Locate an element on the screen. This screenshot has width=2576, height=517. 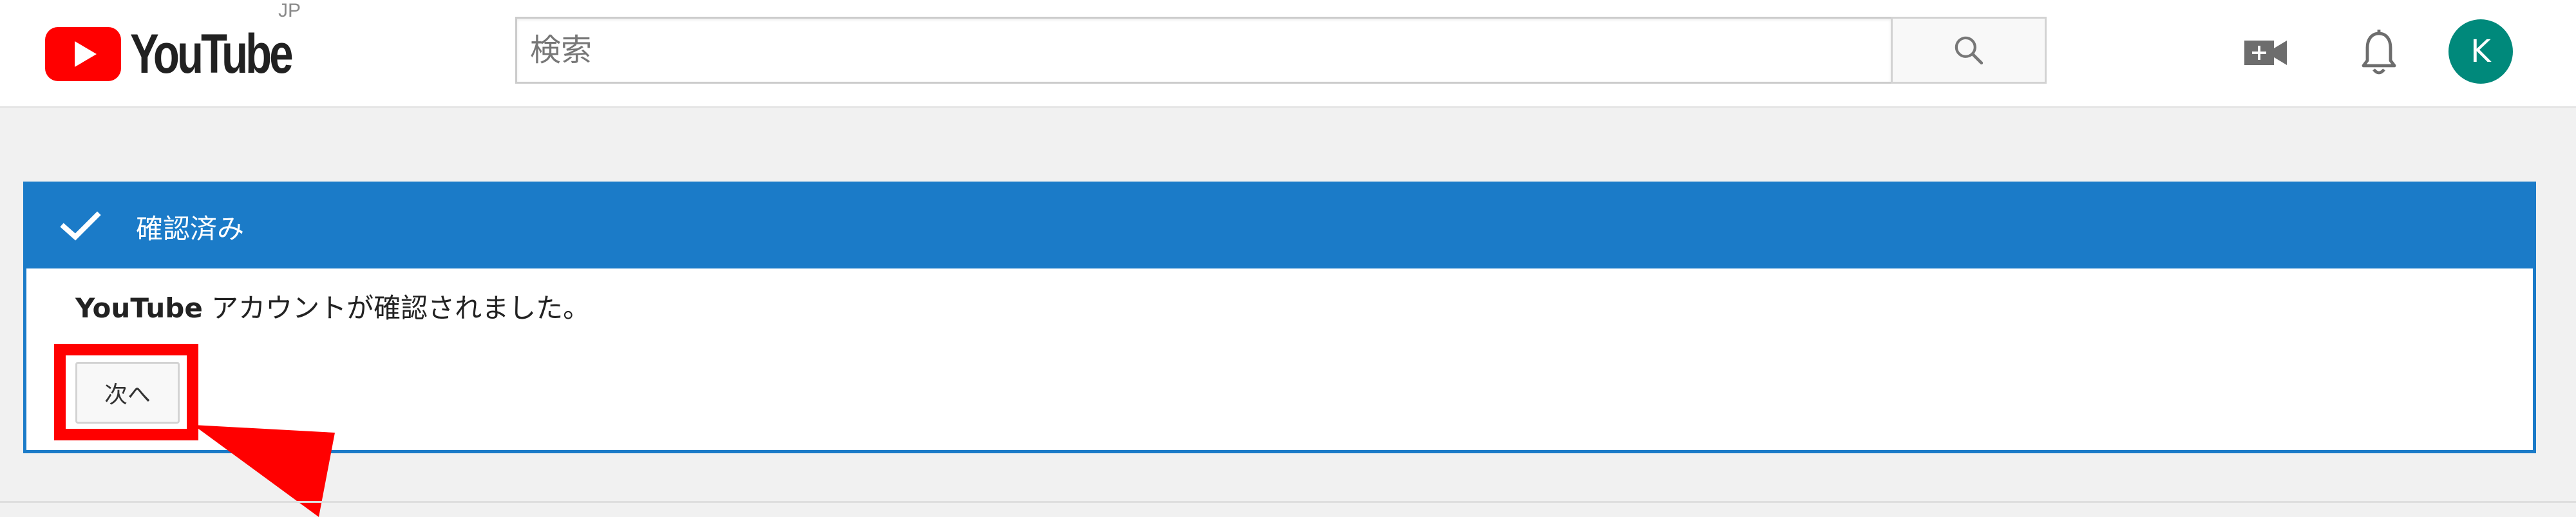
logo-wordmark: YouTube is located at coordinates (212, 54).